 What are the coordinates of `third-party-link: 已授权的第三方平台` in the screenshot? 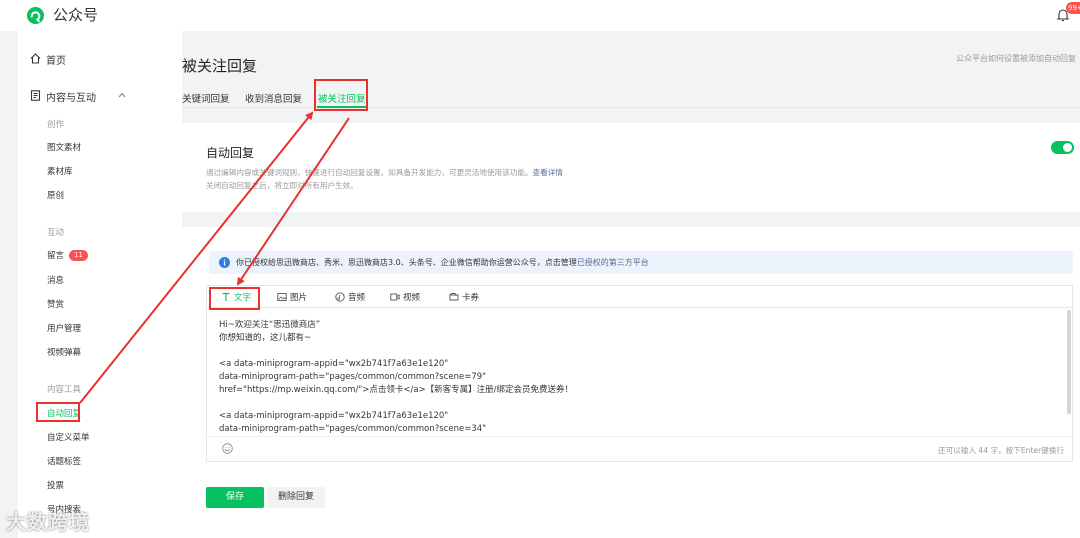 It's located at (613, 262).